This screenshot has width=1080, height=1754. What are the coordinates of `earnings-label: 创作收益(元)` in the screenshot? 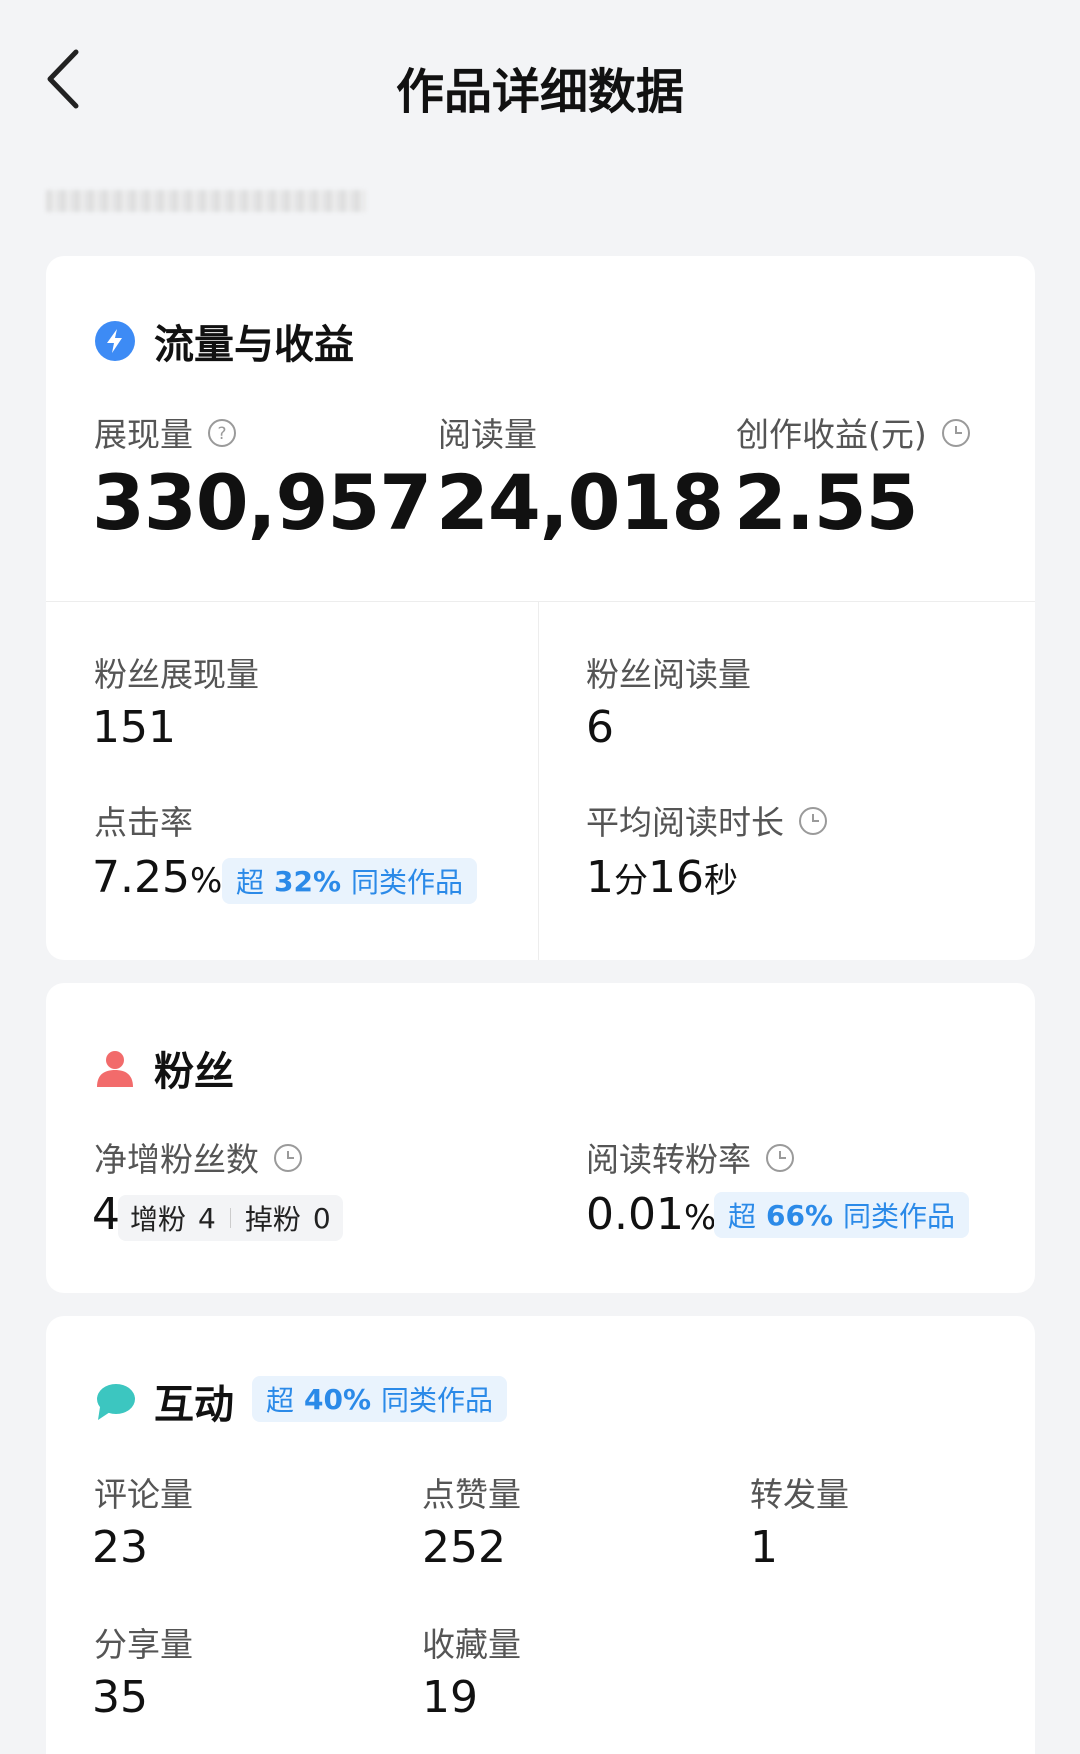 It's located at (853, 432).